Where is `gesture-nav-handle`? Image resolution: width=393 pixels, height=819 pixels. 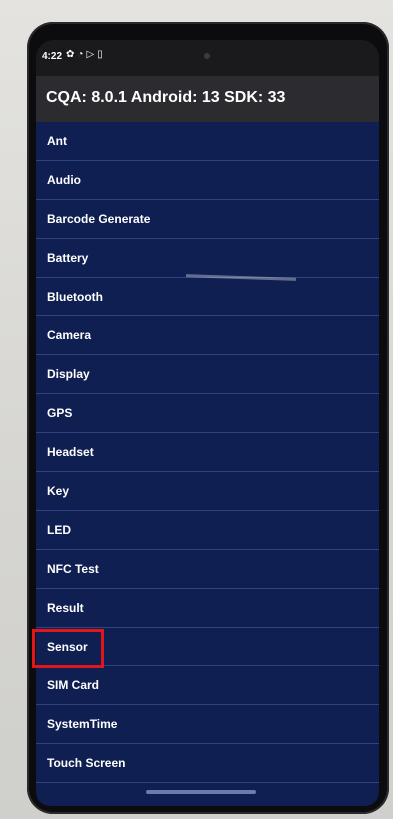 gesture-nav-handle is located at coordinates (201, 792).